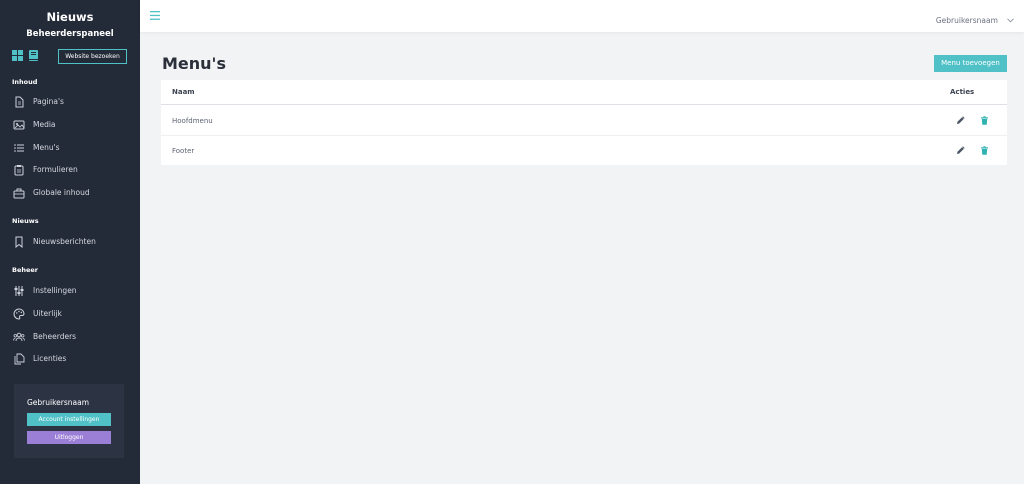  I want to click on visit-website-button: Website bezoeken, so click(92, 56).